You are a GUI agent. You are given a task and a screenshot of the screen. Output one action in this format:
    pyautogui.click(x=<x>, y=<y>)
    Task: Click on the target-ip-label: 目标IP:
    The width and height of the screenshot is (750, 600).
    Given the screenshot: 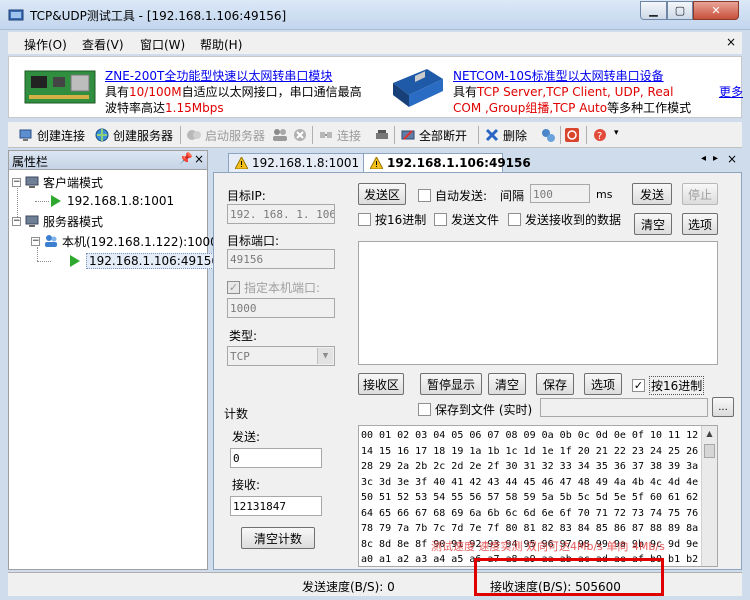 What is the action you would take?
    pyautogui.click(x=246, y=196)
    